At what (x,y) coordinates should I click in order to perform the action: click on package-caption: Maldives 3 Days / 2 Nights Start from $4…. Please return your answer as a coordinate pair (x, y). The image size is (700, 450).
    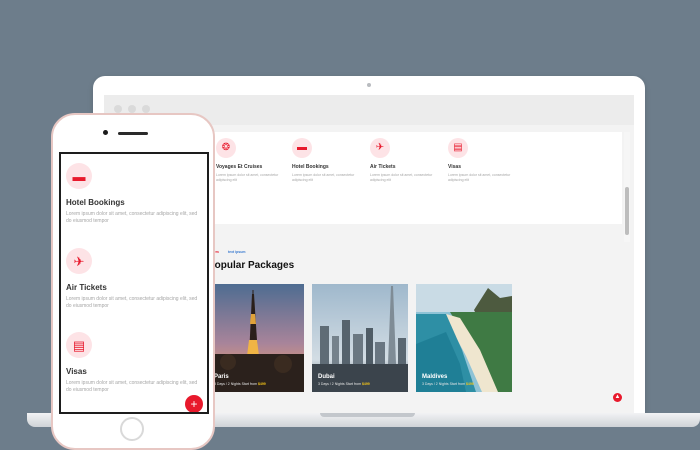
    Looking at the image, I should click on (448, 380).